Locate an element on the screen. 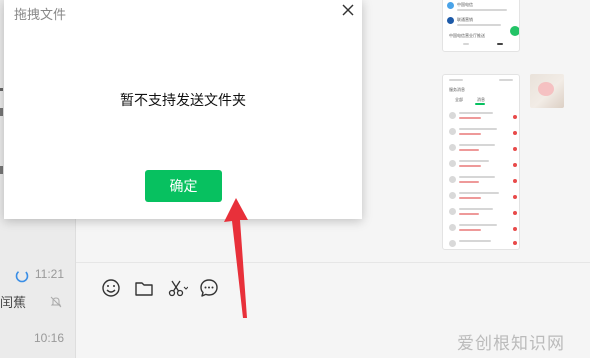  dialog-message: 暂不支持发送文件夹 is located at coordinates (183, 101).